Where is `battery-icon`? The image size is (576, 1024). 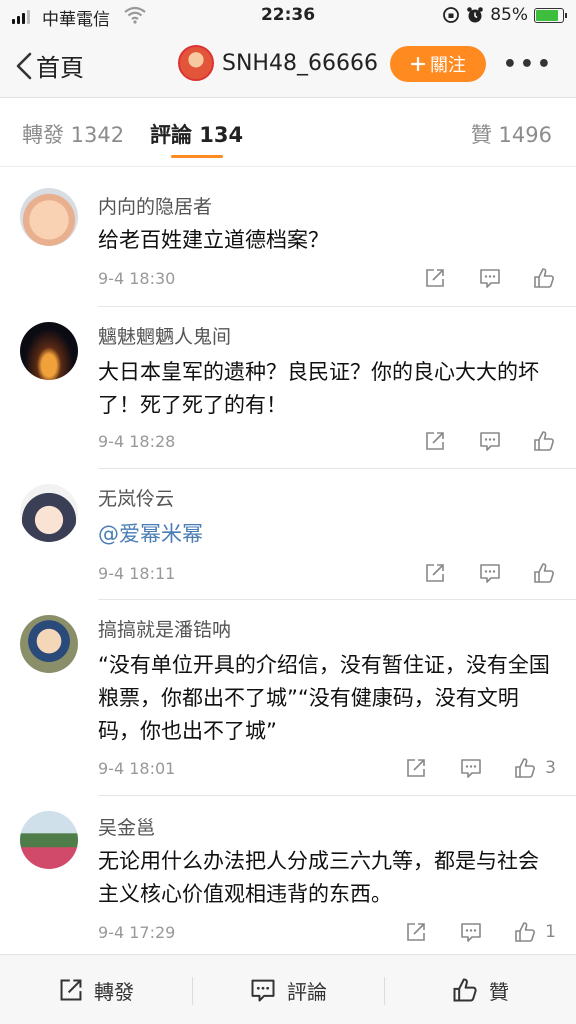 battery-icon is located at coordinates (550, 15).